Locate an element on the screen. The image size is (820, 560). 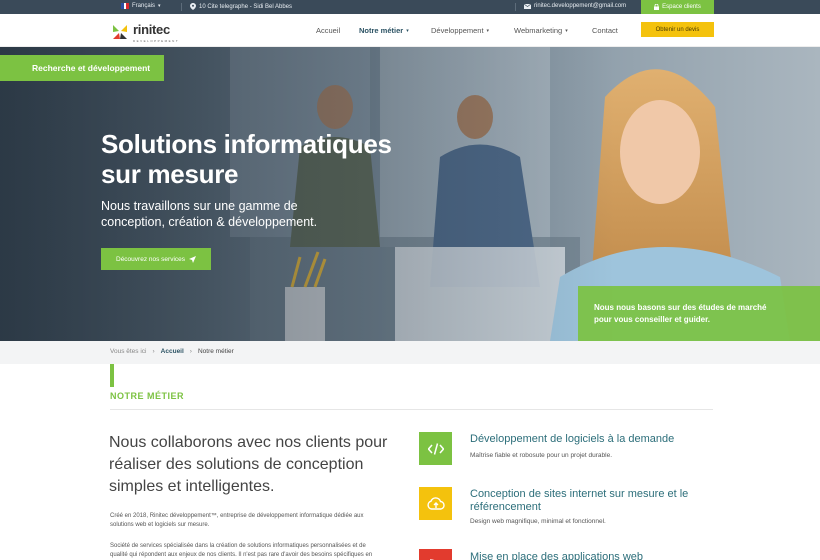
address: 10 Cite telegraphe - Sidi Bel Abbes is located at coordinates (241, 6).